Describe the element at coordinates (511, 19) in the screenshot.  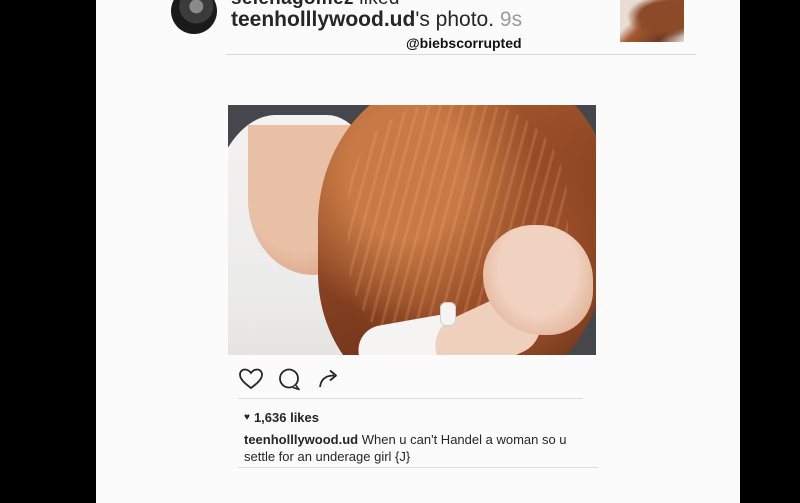
I see `notification-time: 9s` at that location.